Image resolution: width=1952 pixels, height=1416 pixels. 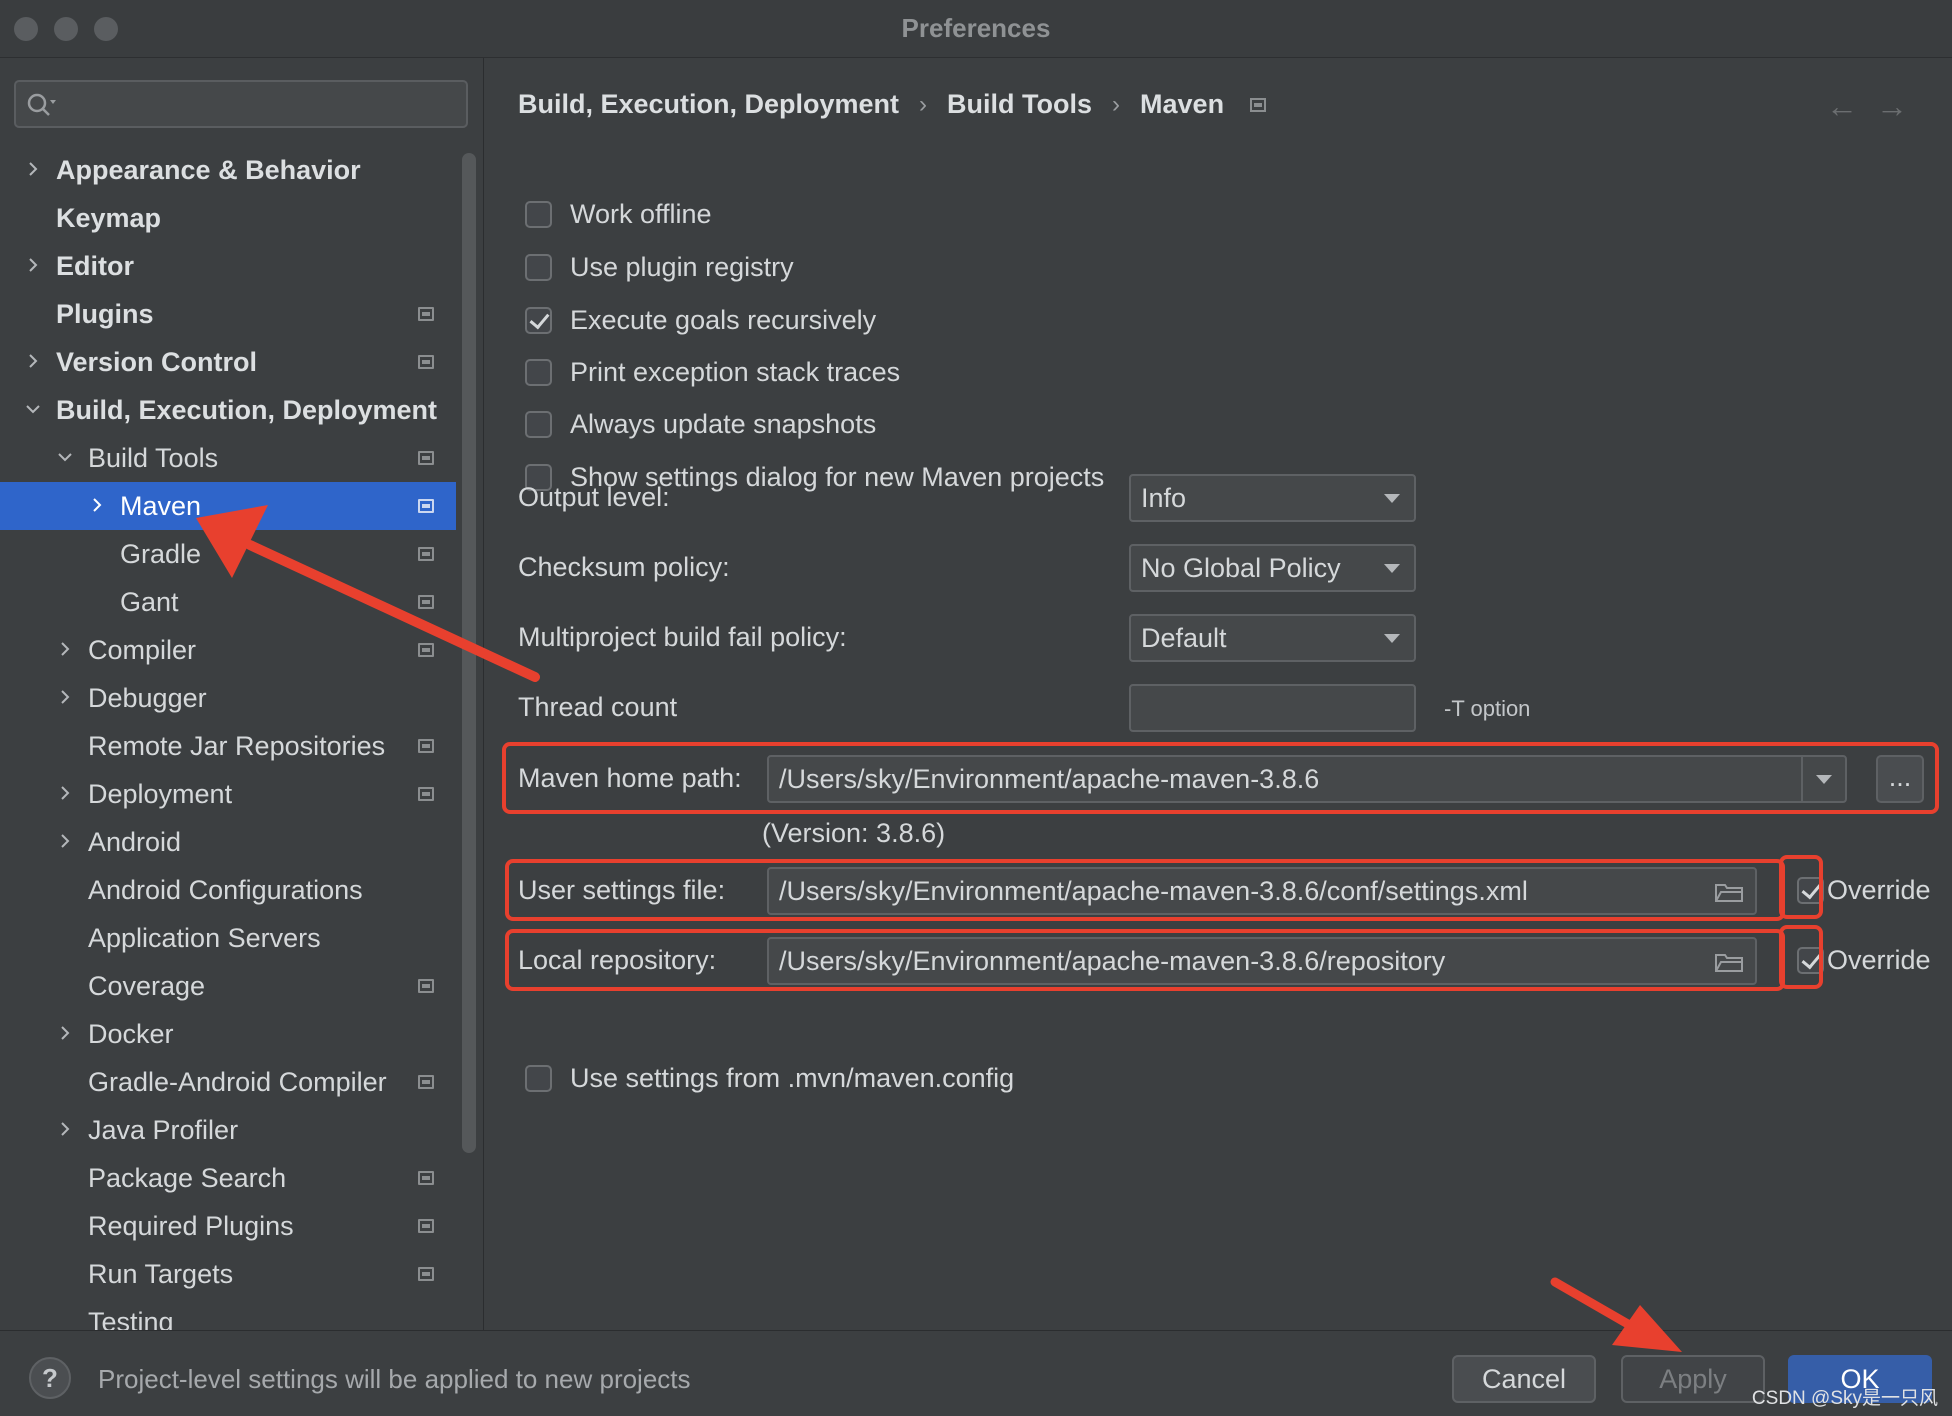 What do you see at coordinates (228, 170) in the screenshot?
I see `sidebar-item-appearance-behavior: Appearance & Behavior` at bounding box center [228, 170].